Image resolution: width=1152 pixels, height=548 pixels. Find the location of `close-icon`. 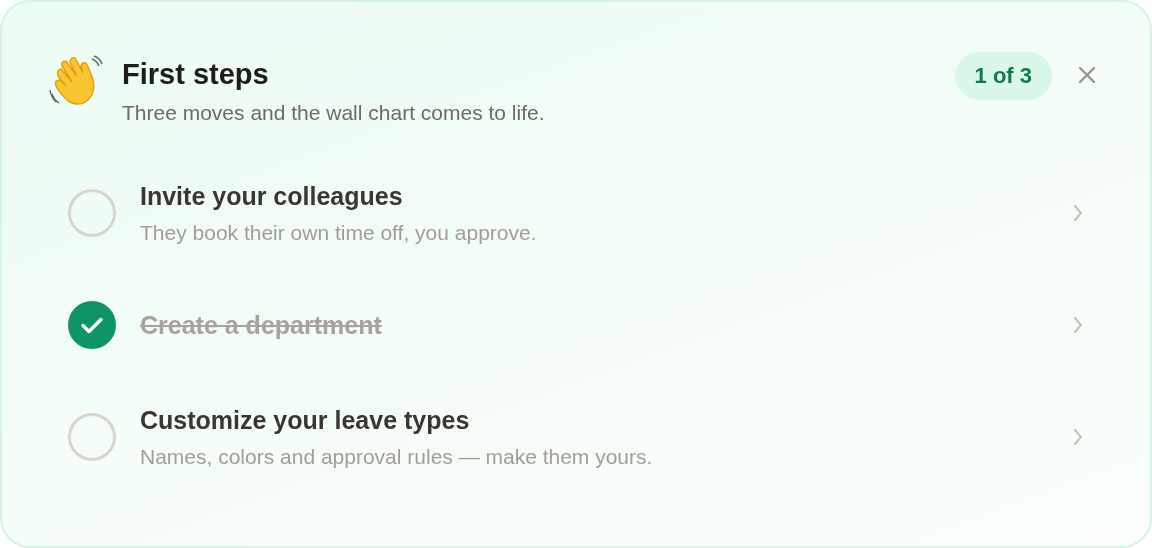

close-icon is located at coordinates (1087, 75).